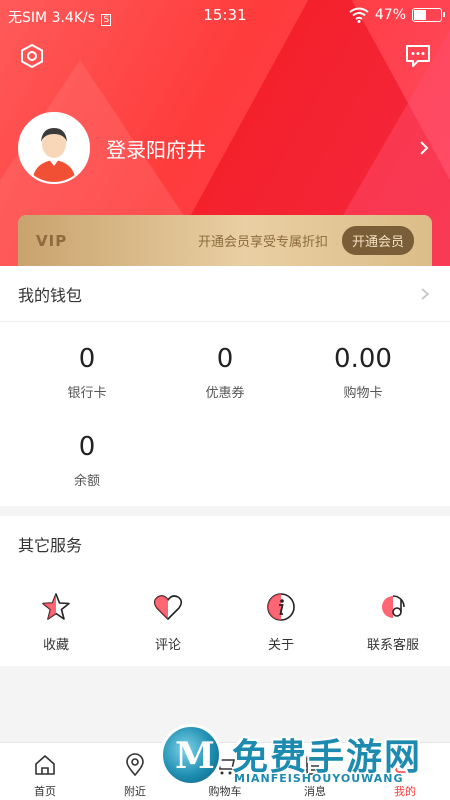  Describe the element at coordinates (32, 56) in the screenshot. I see `settings-icon` at that location.